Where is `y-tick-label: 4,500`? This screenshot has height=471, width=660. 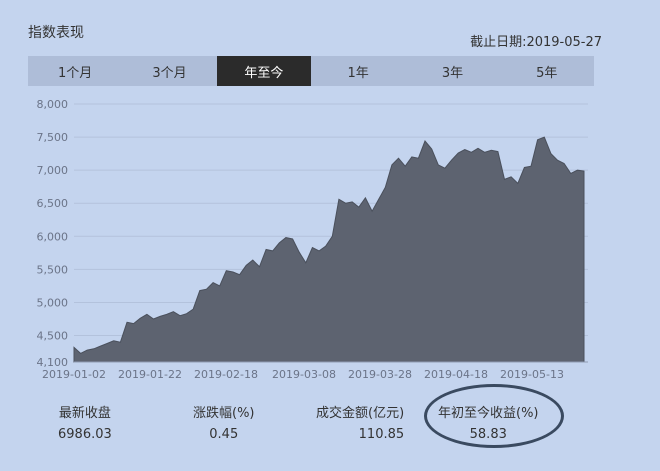
y-tick-label: 4,500 is located at coordinates (53, 336).